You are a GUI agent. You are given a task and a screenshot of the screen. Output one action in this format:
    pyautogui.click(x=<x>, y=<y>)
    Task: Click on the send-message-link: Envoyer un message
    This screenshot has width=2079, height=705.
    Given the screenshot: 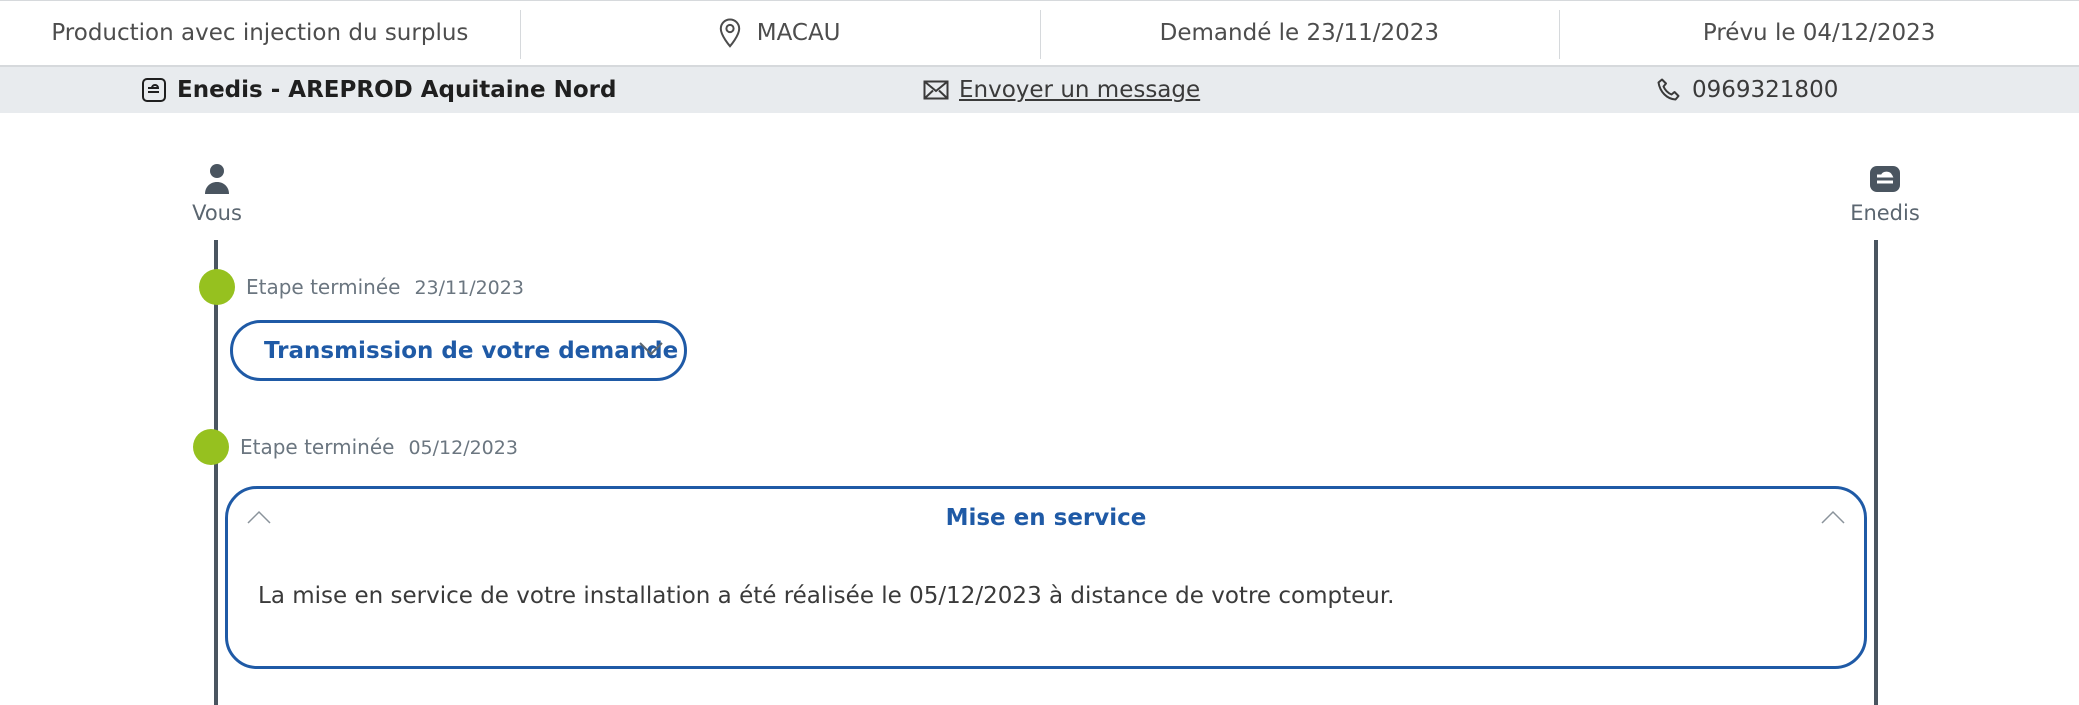 What is the action you would take?
    pyautogui.click(x=1079, y=90)
    